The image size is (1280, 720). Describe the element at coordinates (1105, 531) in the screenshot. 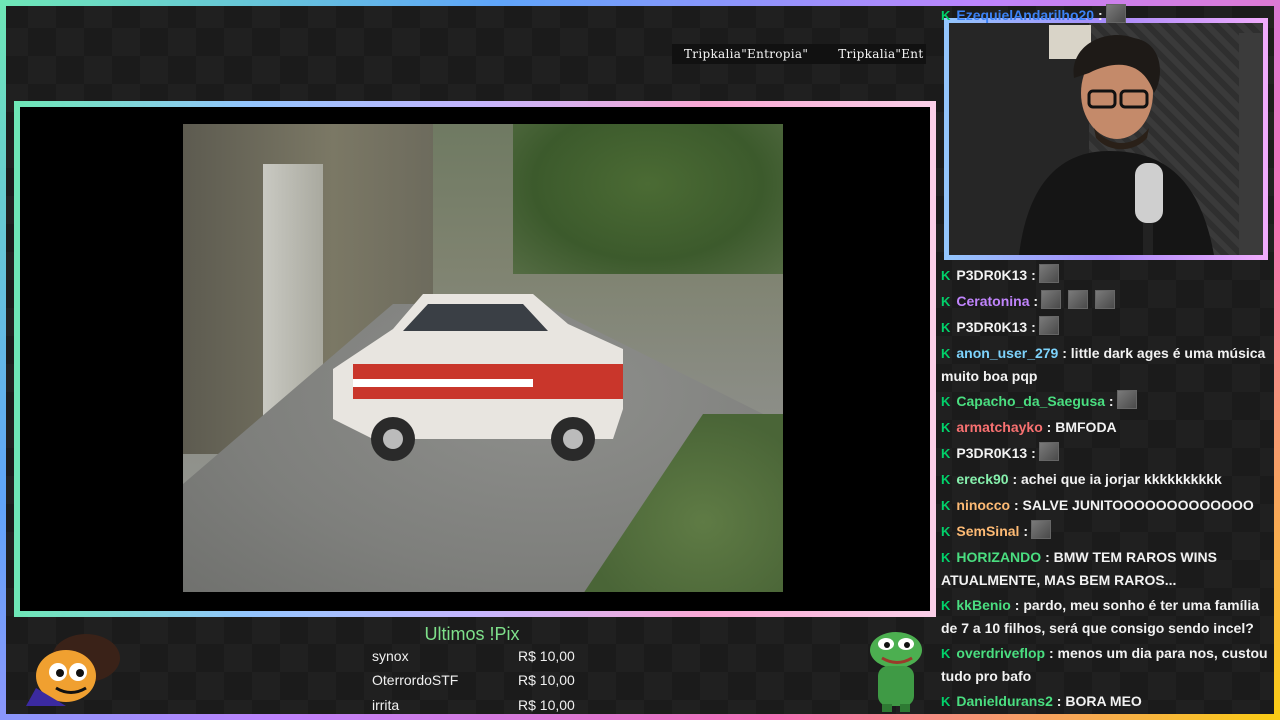

I see `chat-message: K SemSinal :` at that location.